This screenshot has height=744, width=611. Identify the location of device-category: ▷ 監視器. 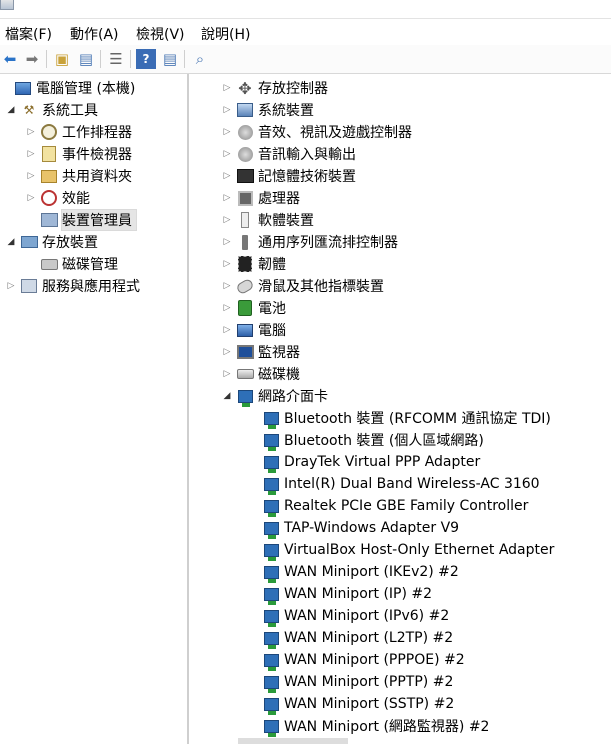
(261, 352).